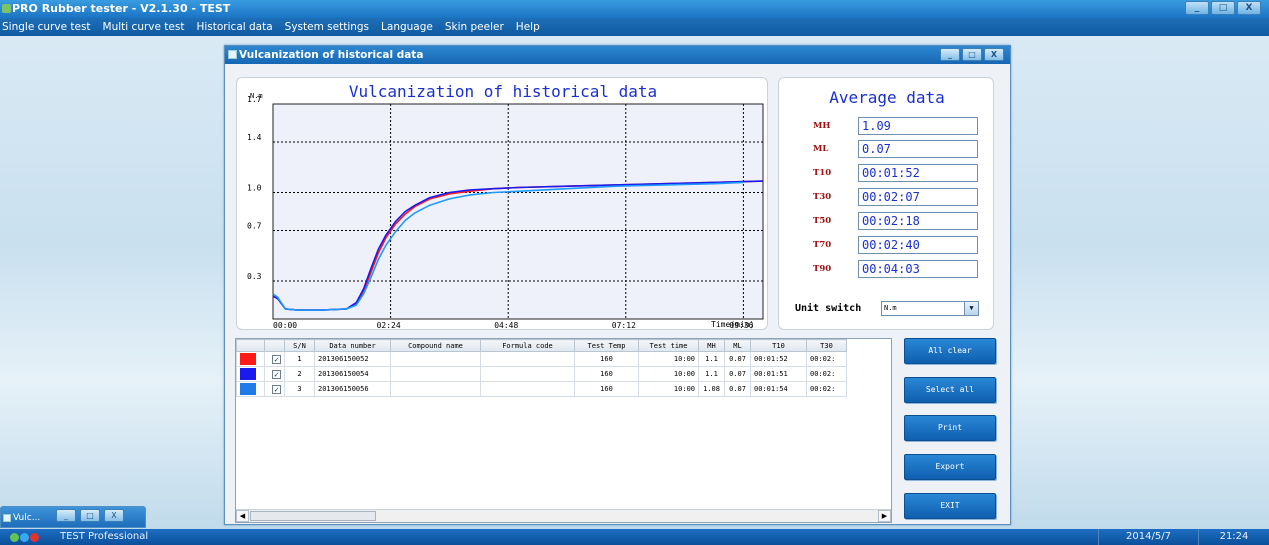  I want to click on col-mh: MH, so click(711, 345).